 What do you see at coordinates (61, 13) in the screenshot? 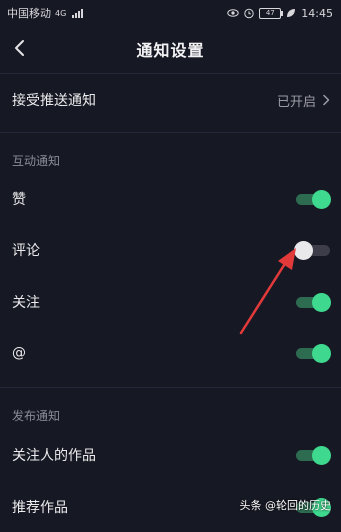
I see `network-type: 4G` at bounding box center [61, 13].